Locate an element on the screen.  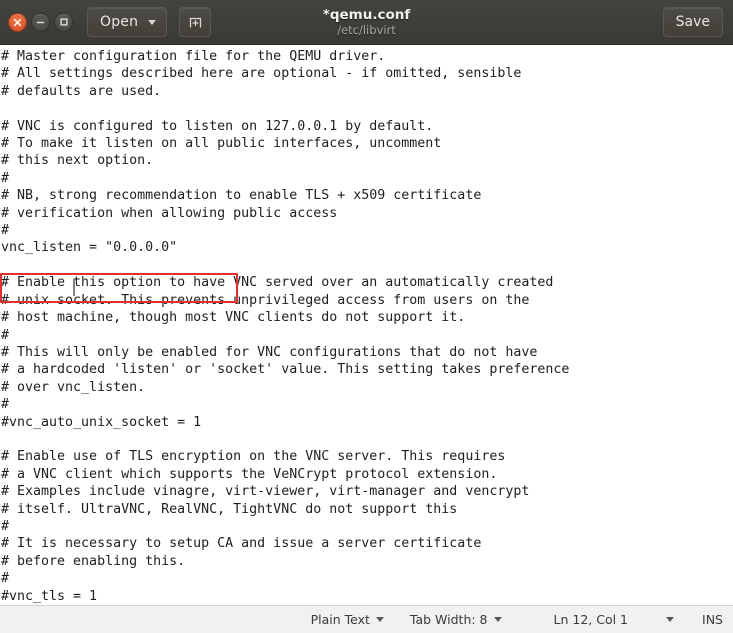
window-controls is located at coordinates (40, 22).